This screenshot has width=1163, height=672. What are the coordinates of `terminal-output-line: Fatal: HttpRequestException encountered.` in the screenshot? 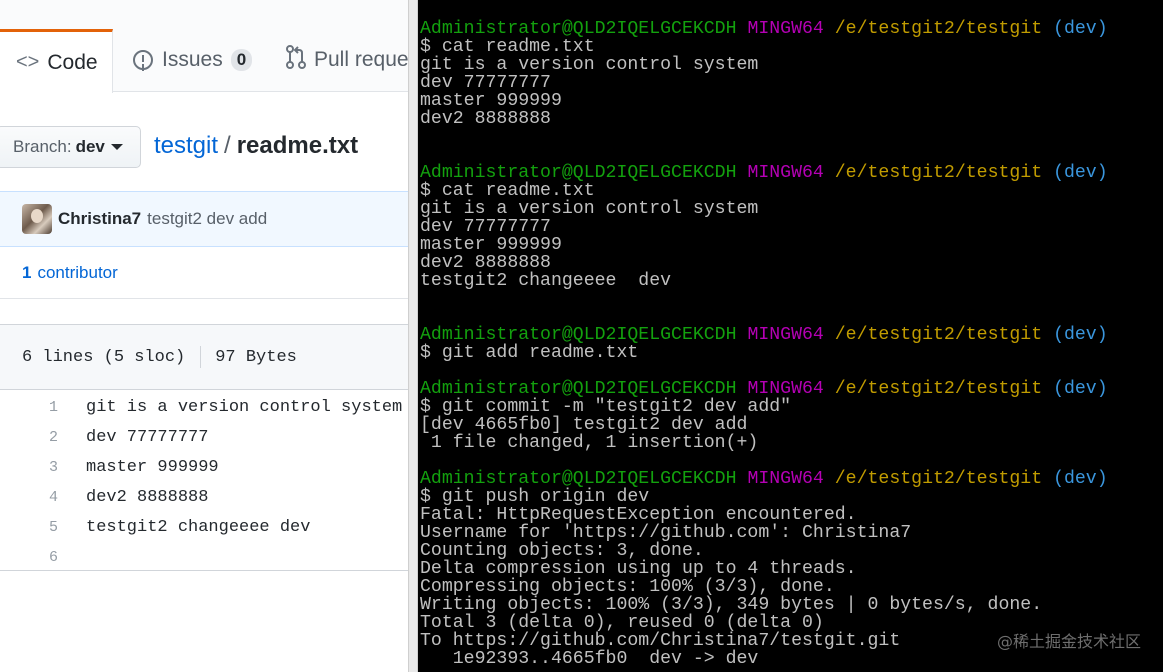 It's located at (638, 515).